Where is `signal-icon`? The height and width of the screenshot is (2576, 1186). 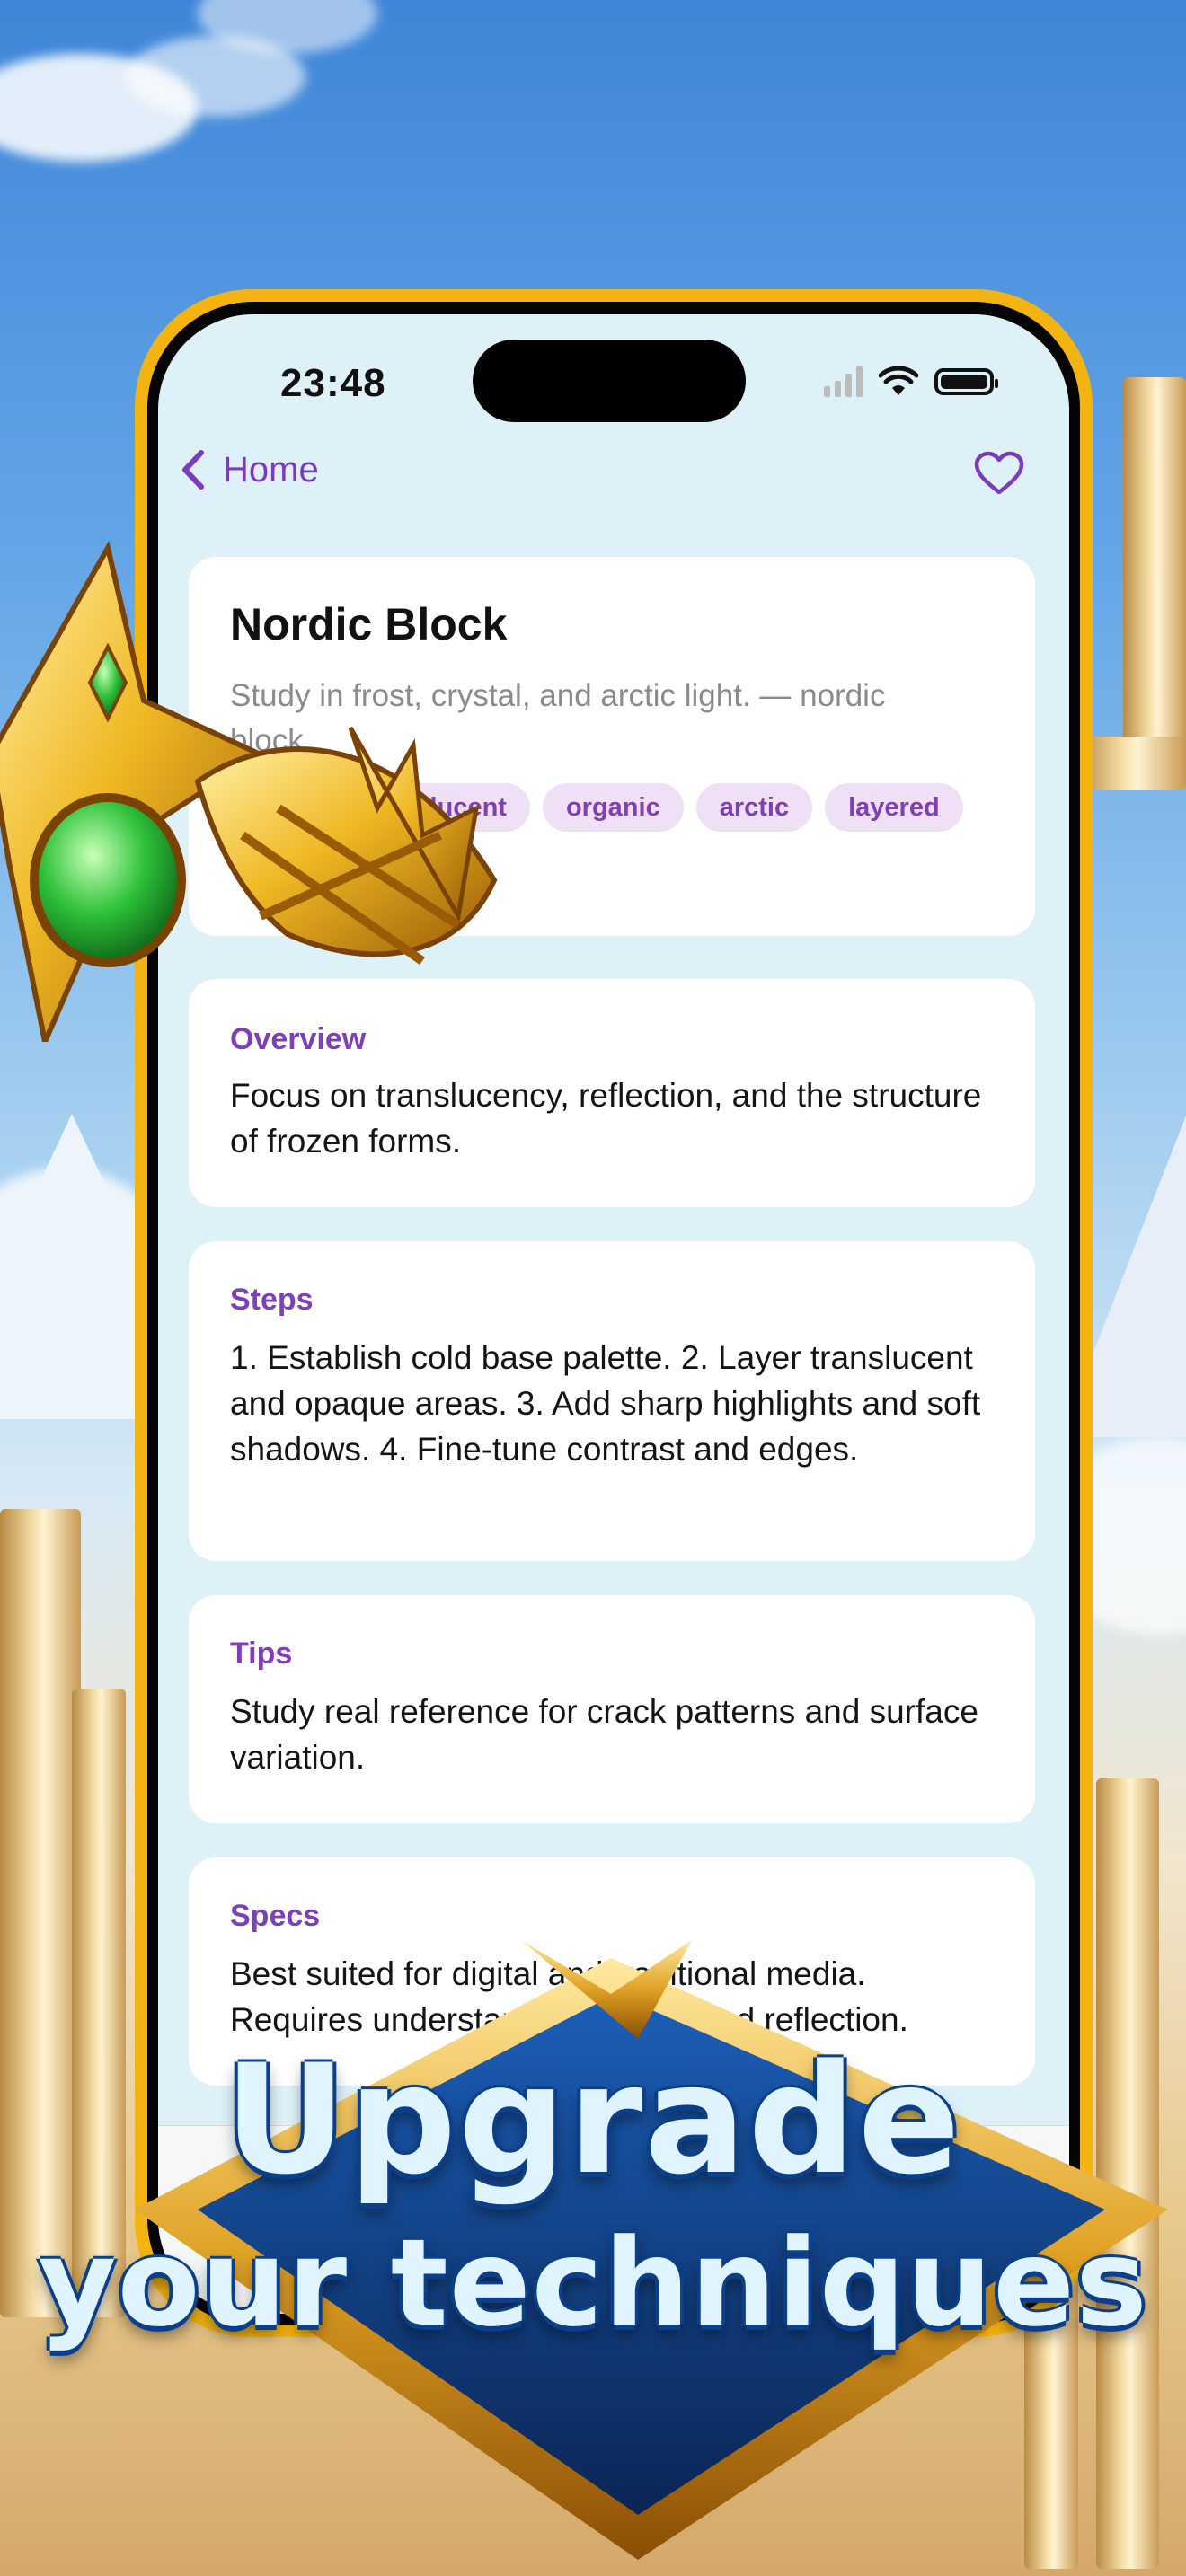 signal-icon is located at coordinates (843, 381).